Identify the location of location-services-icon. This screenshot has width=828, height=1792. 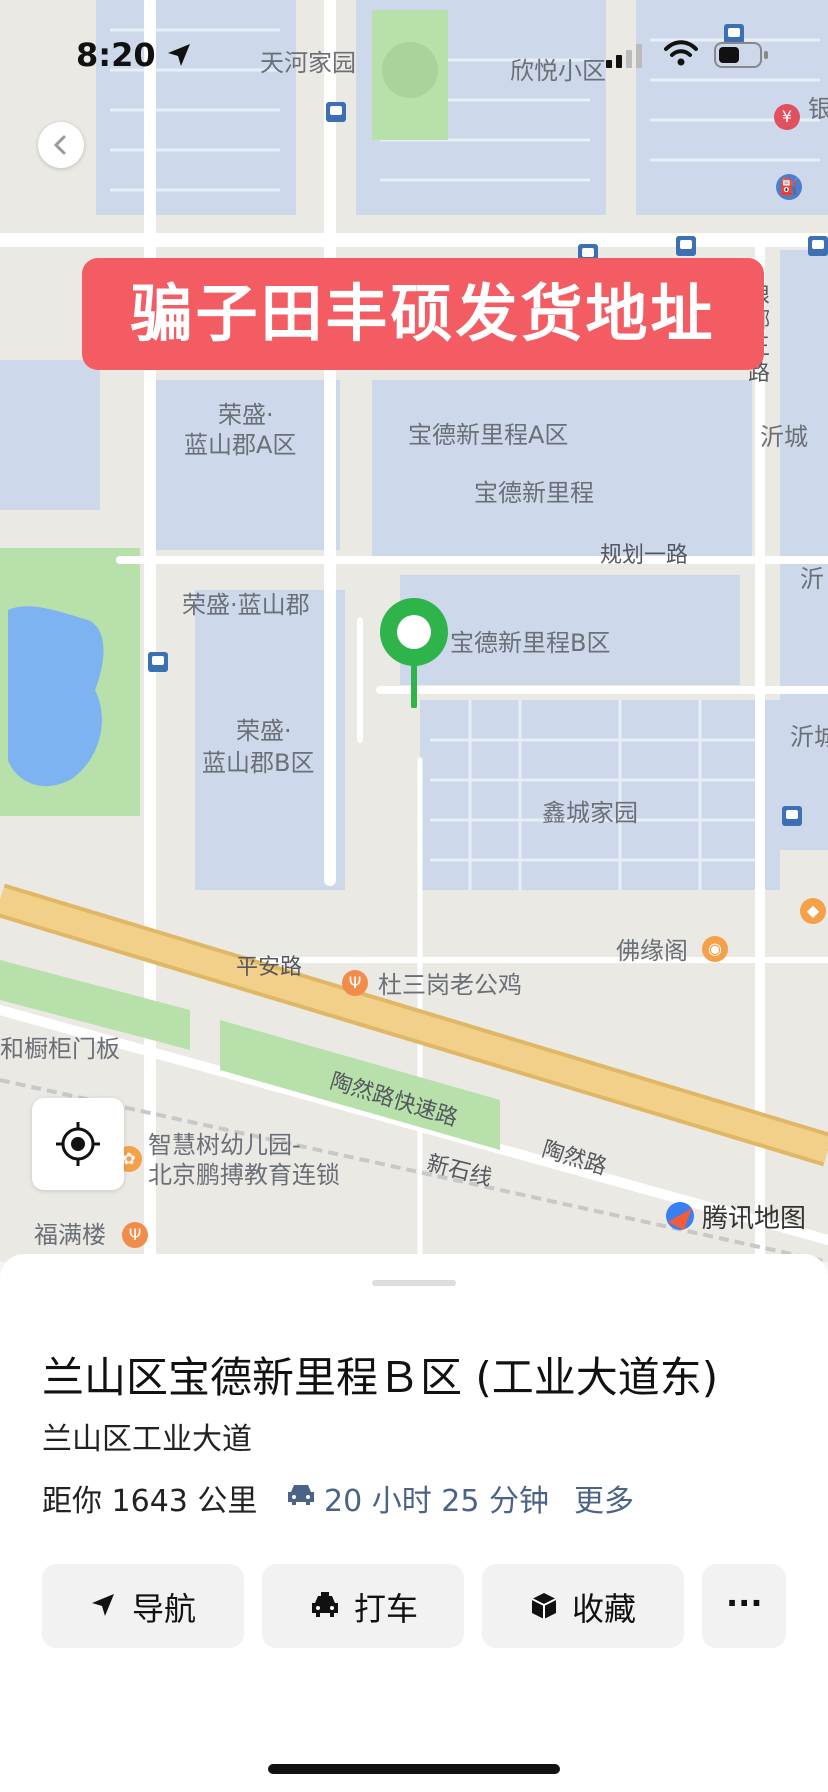
(179, 55).